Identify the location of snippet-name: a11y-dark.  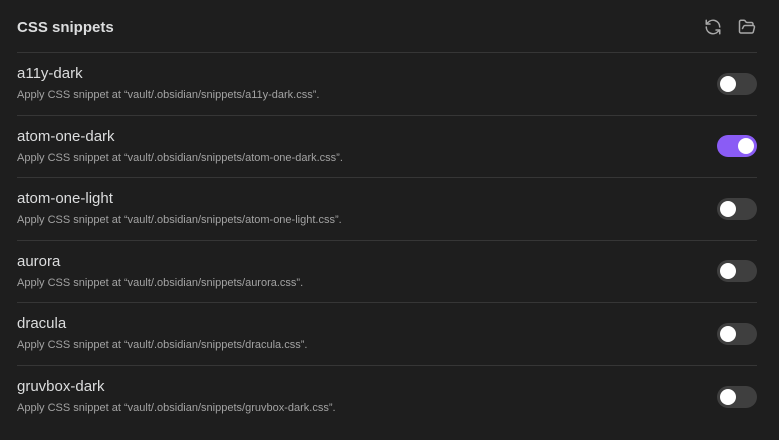
(50, 74).